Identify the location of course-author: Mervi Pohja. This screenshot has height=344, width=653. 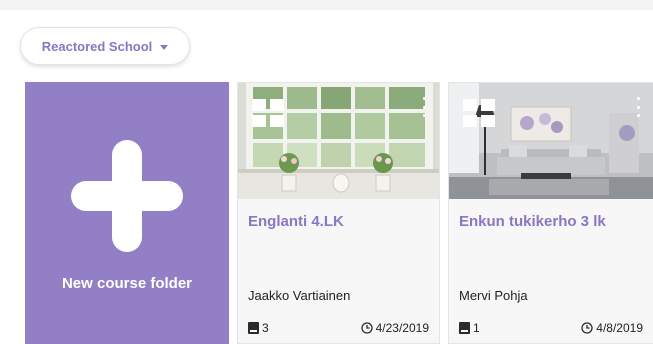
(493, 295).